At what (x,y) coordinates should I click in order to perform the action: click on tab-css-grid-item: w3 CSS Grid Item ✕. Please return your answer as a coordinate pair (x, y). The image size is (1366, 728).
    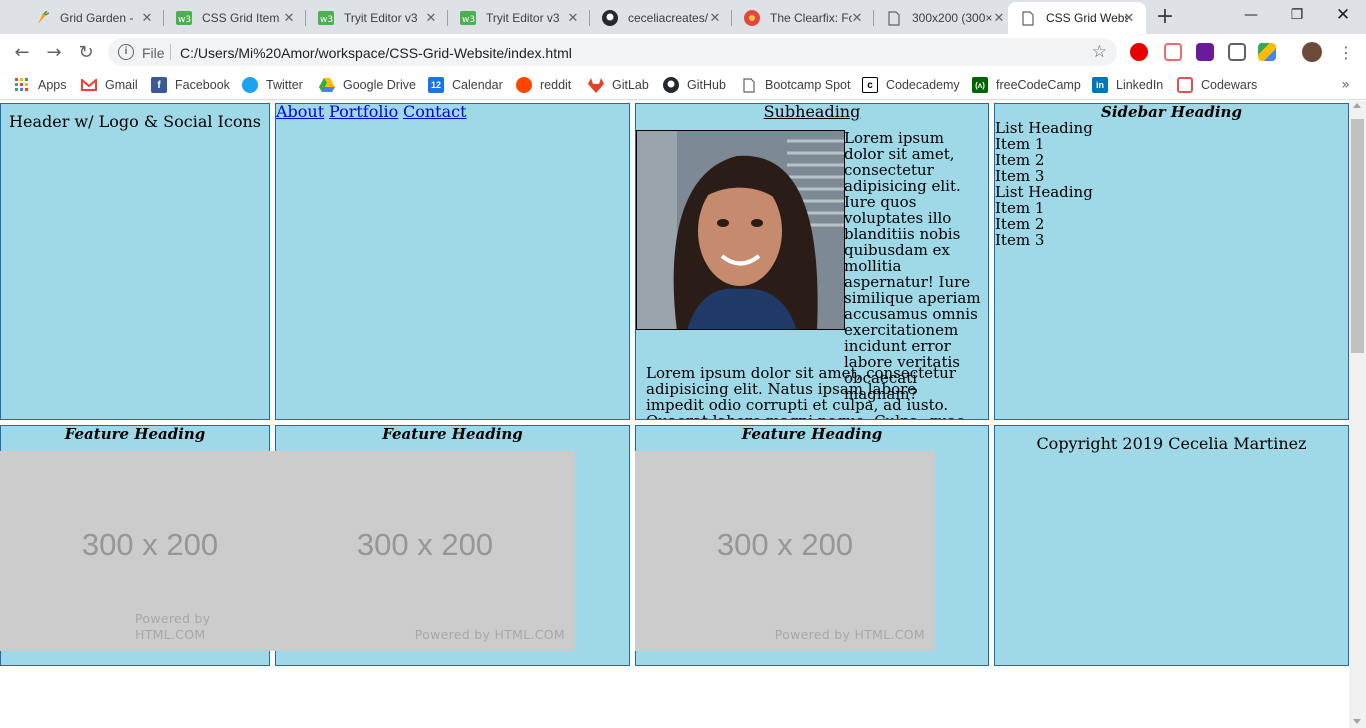
    Looking at the image, I should click on (235, 18).